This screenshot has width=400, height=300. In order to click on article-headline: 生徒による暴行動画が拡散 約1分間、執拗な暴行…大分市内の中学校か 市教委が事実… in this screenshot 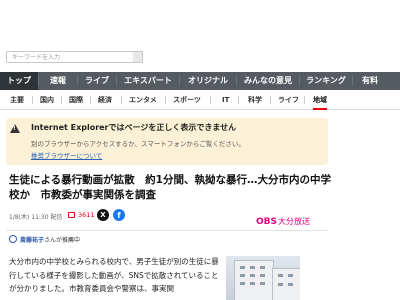, I will do `click(170, 187)`.